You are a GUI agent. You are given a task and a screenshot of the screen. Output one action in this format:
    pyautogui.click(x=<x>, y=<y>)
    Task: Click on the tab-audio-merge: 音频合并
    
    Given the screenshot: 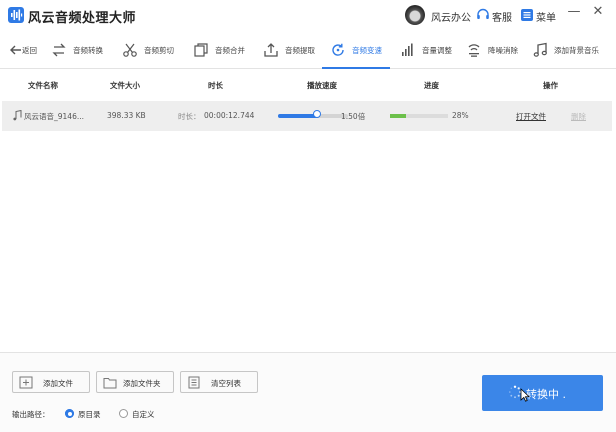 What is the action you would take?
    pyautogui.click(x=224, y=51)
    